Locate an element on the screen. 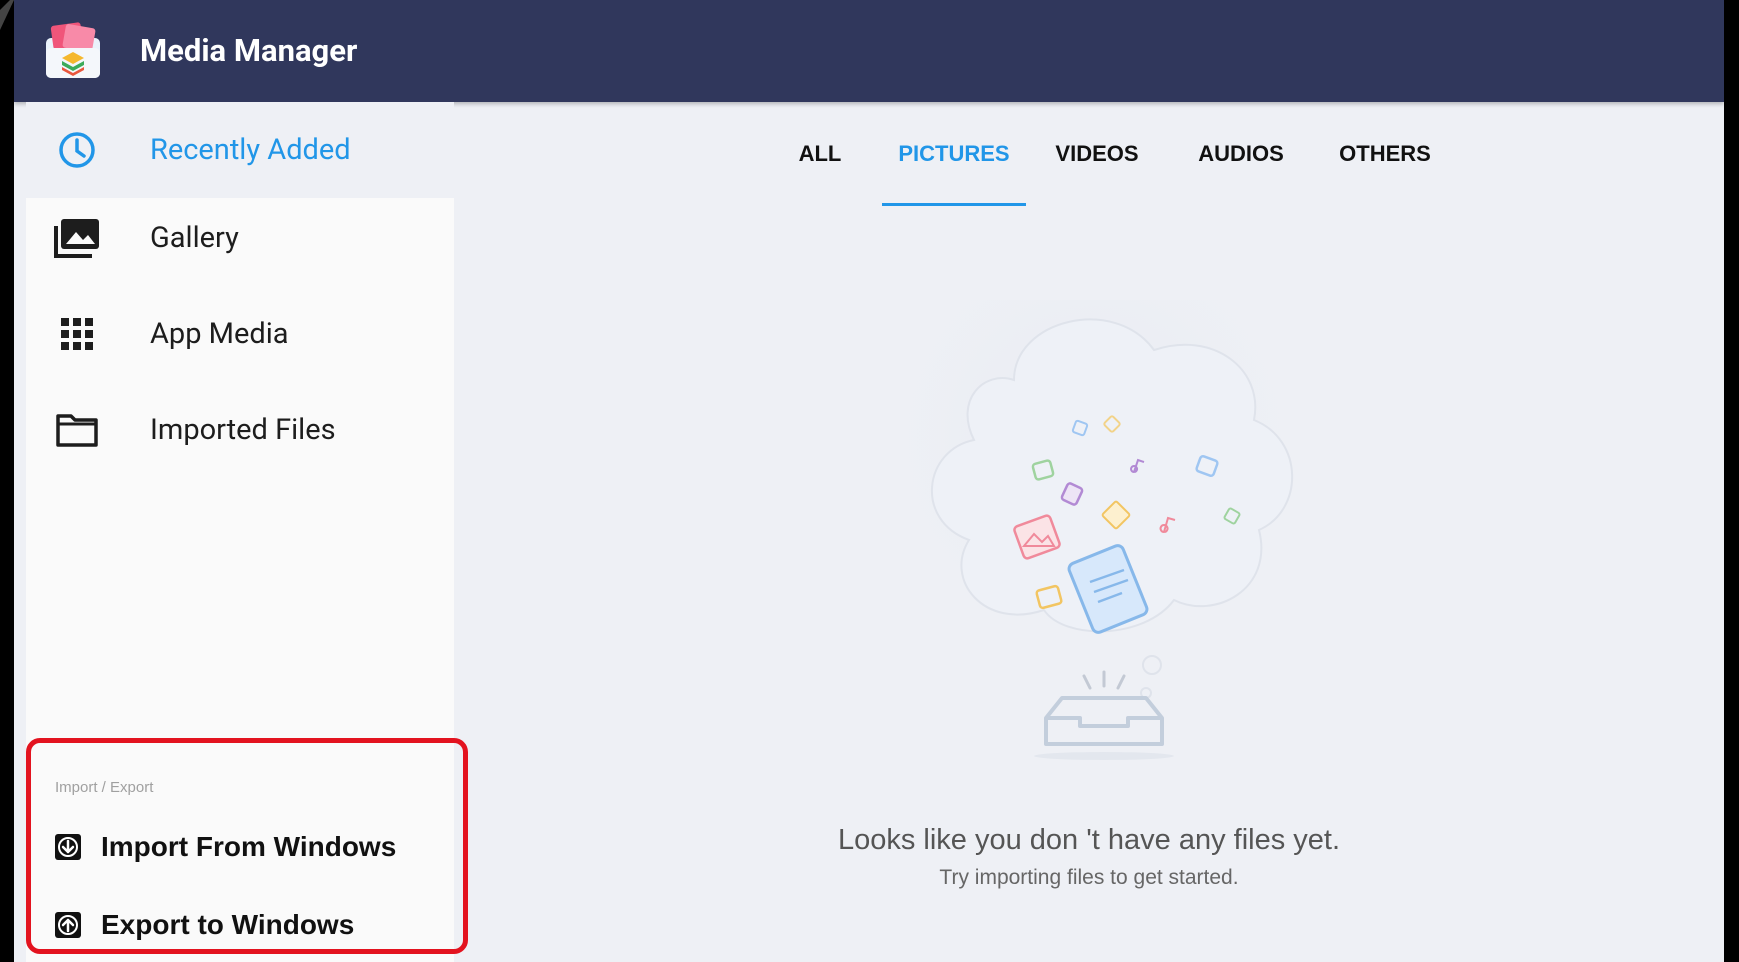  import-label: Import From Windows is located at coordinates (249, 846).